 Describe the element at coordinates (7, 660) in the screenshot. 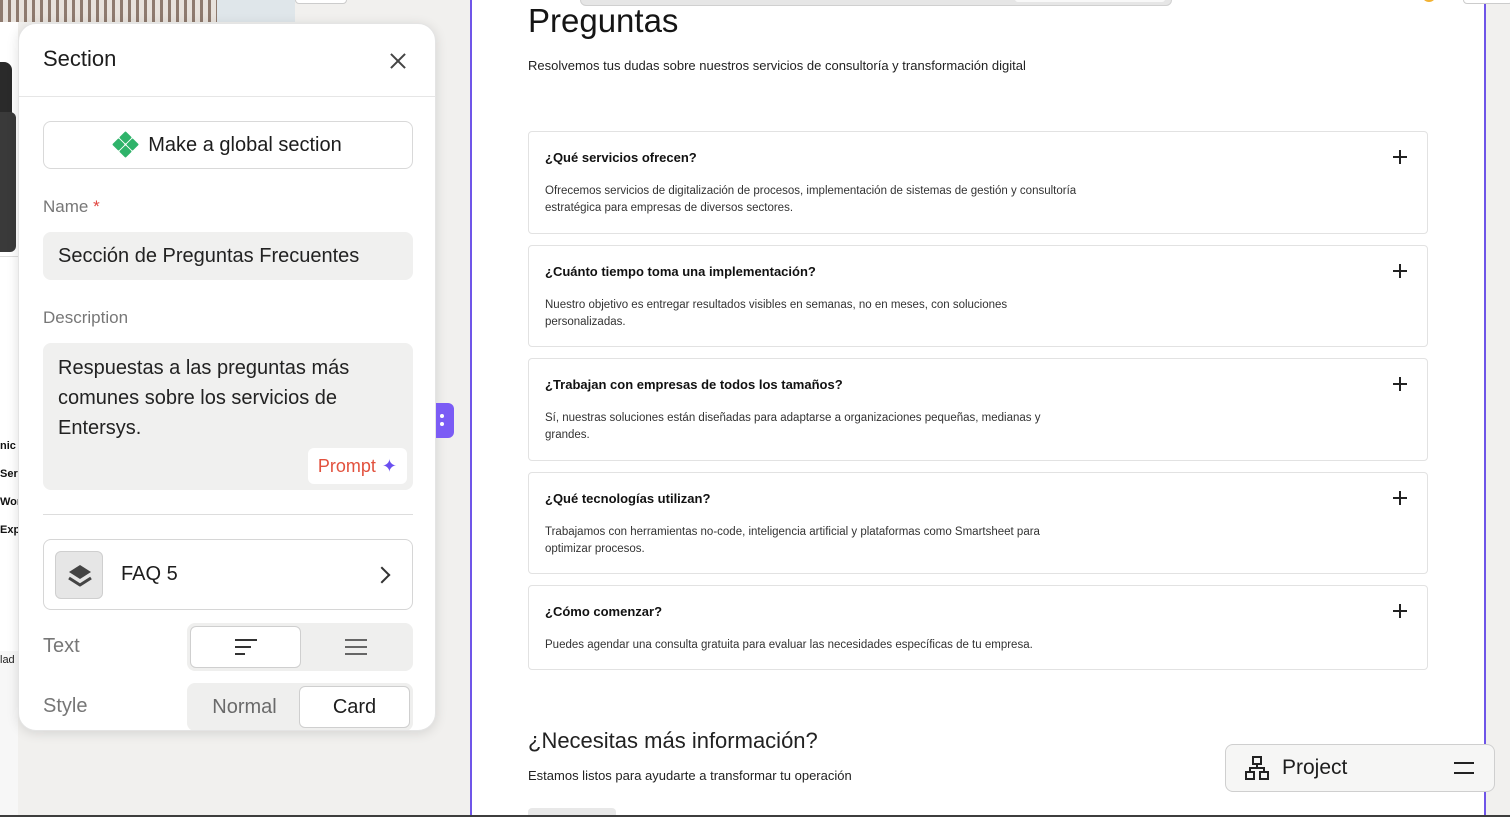

I see `background-label: lad` at that location.